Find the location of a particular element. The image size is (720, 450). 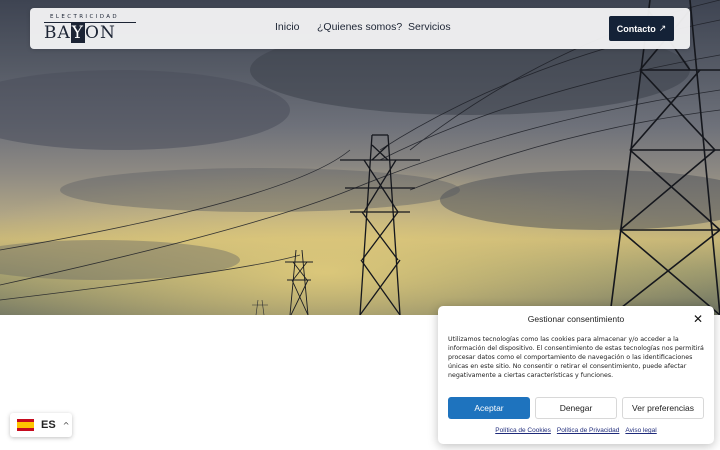

accept-button: Aceptar is located at coordinates (489, 408).